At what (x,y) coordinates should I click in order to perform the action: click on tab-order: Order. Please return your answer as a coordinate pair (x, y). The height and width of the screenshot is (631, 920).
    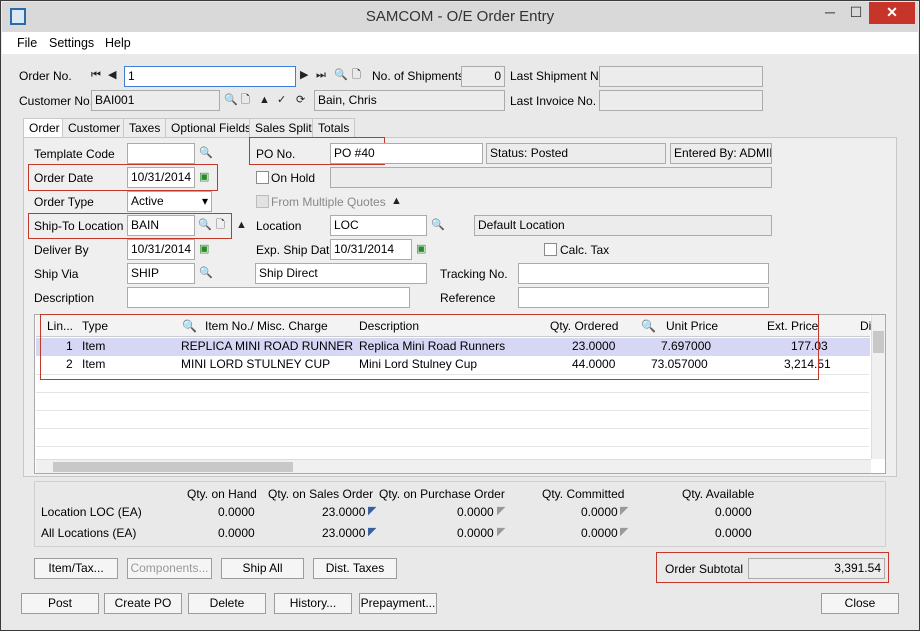
    Looking at the image, I should click on (44, 128).